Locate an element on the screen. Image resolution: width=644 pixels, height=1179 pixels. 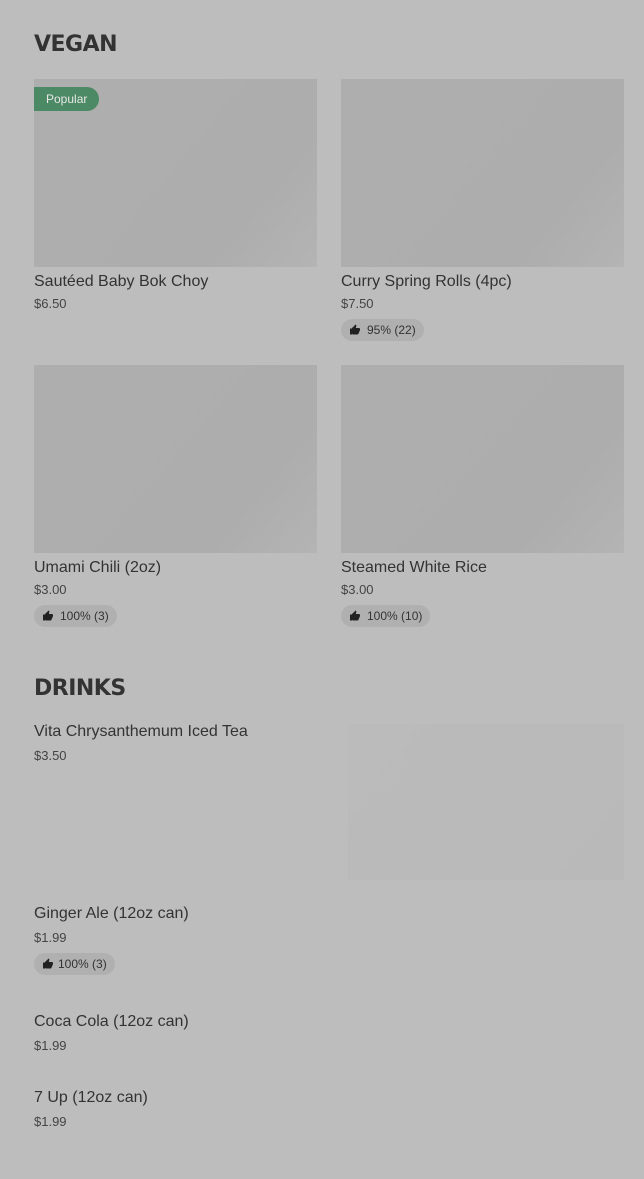
section-title-drinks: DRINKS is located at coordinates (80, 688).